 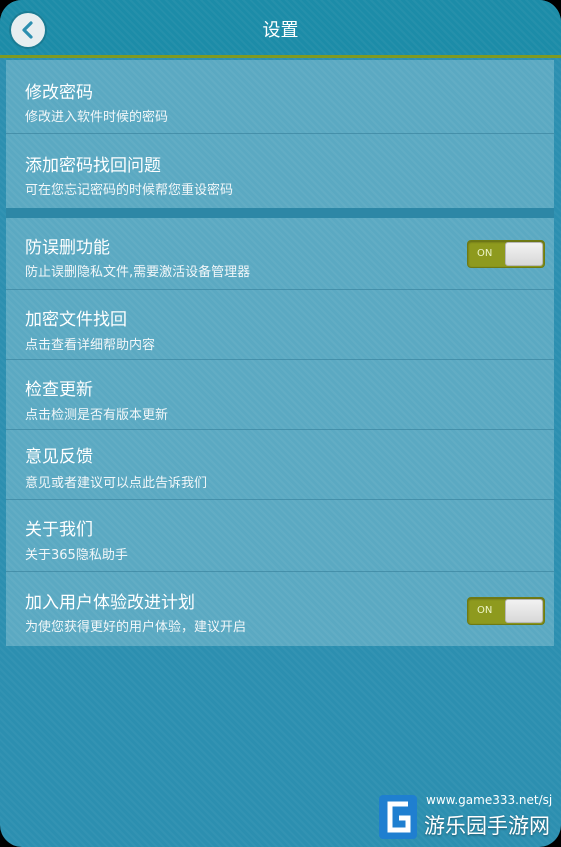 What do you see at coordinates (136, 627) in the screenshot?
I see `item-subtitle: 为使您获得更好的用户体验，建议开启` at bounding box center [136, 627].